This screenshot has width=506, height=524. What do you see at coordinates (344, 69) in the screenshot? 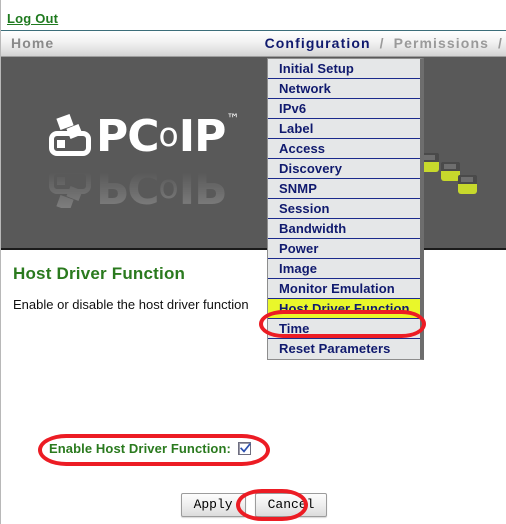
I see `menu-item: Initial Setup` at bounding box center [344, 69].